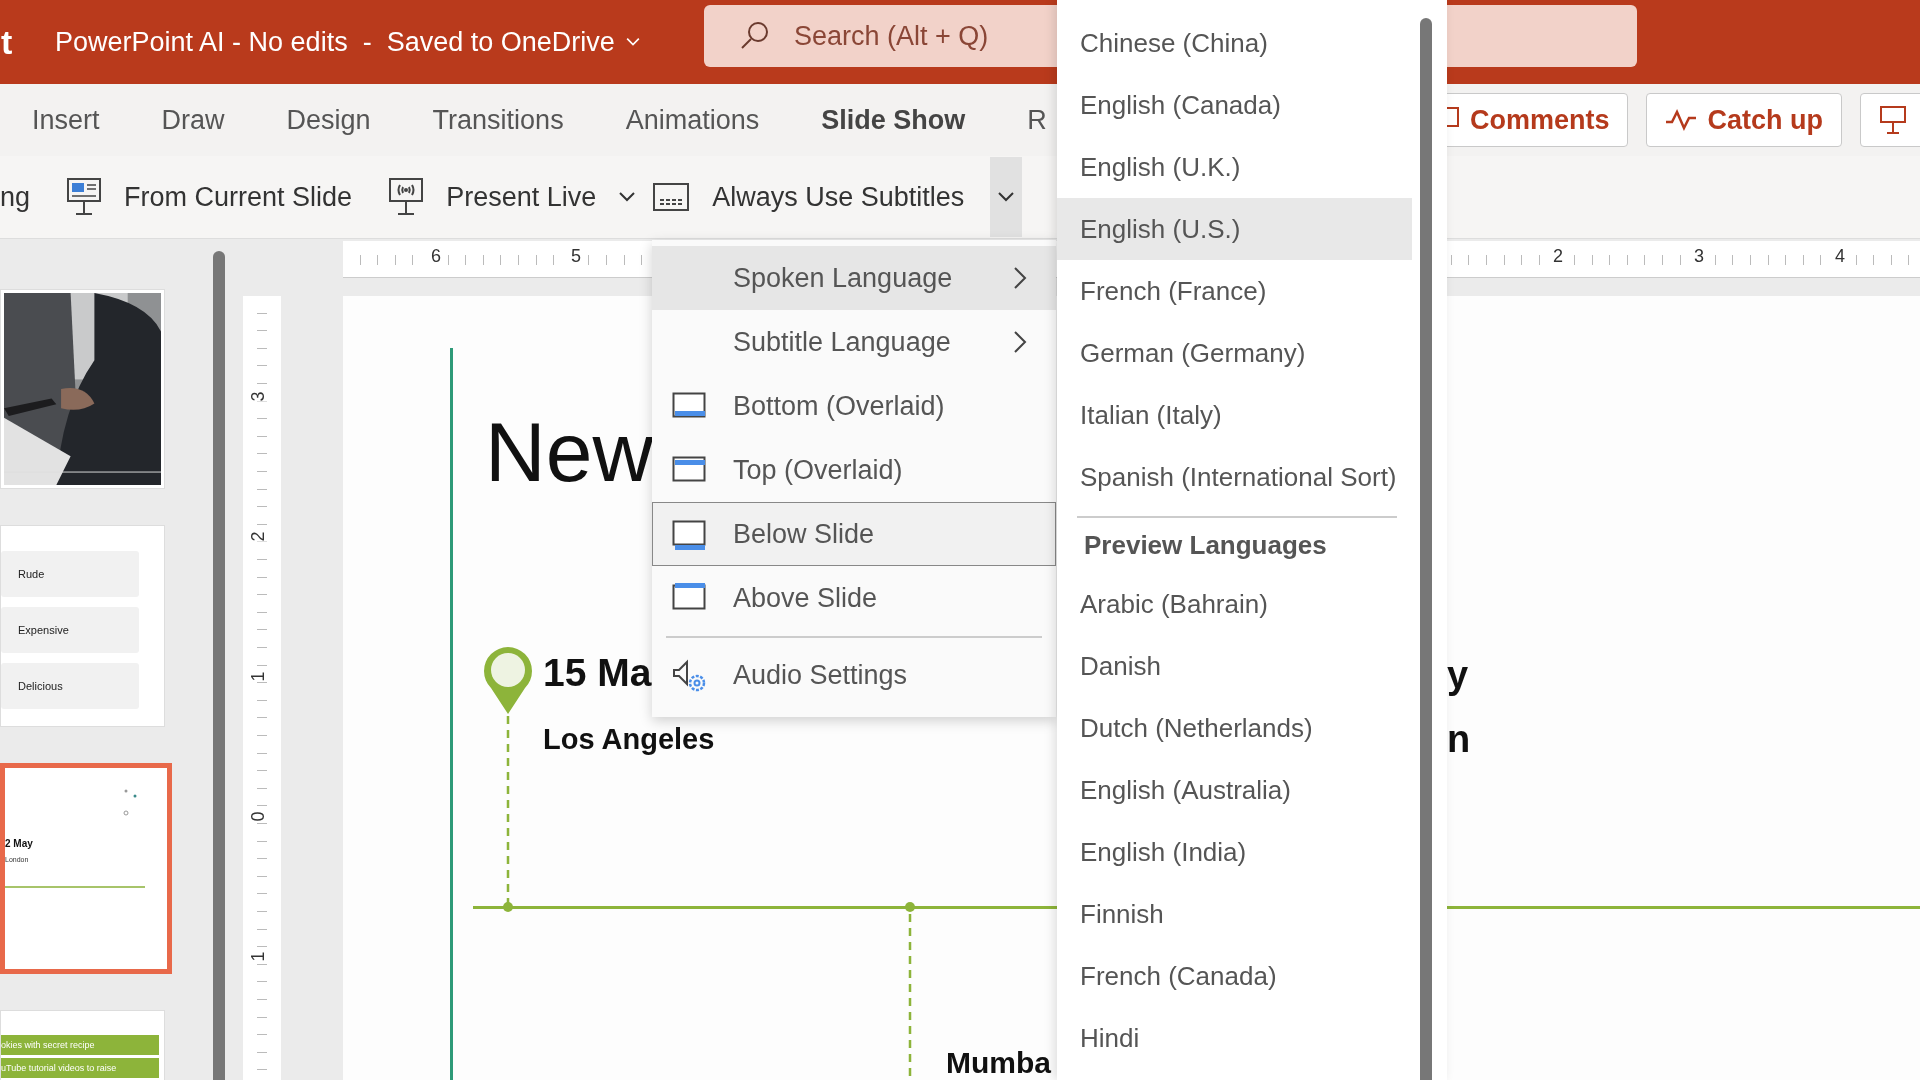  What do you see at coordinates (70, 686) in the screenshot?
I see `thumbnail-text: Delicious` at bounding box center [70, 686].